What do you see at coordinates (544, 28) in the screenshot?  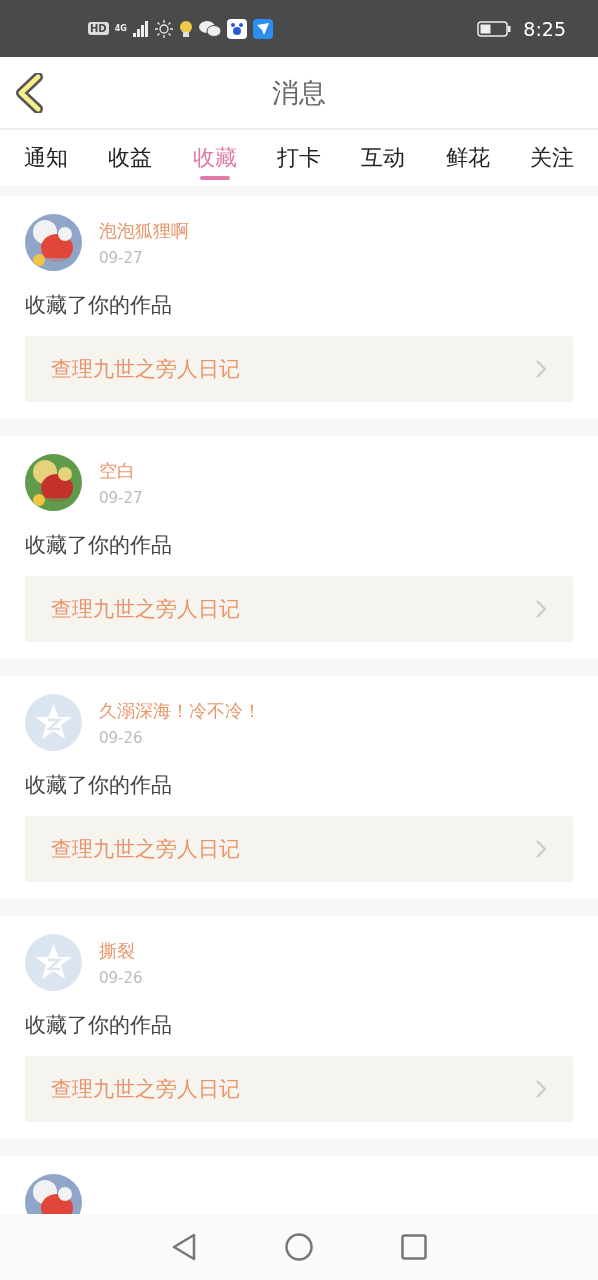 I see `clock-time: 8:25` at bounding box center [544, 28].